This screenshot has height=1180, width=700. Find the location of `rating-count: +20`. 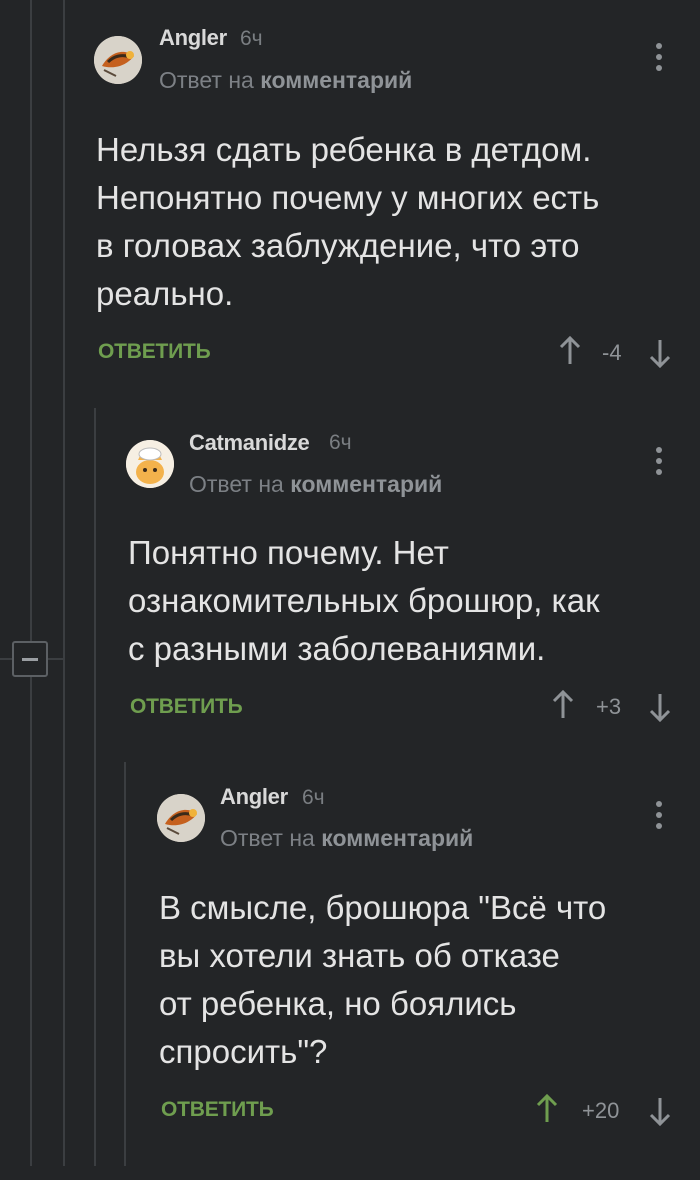

rating-count: +20 is located at coordinates (601, 1110).